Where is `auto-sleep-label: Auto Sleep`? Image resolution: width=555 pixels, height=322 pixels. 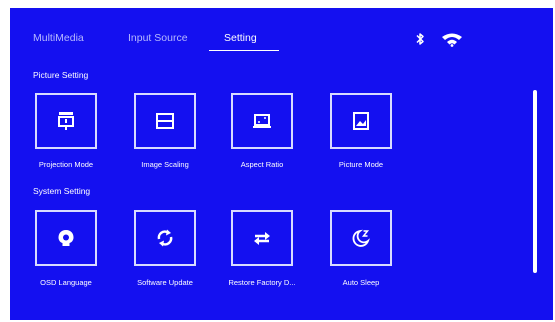
auto-sleep-label: Auto Sleep is located at coordinates (361, 282).